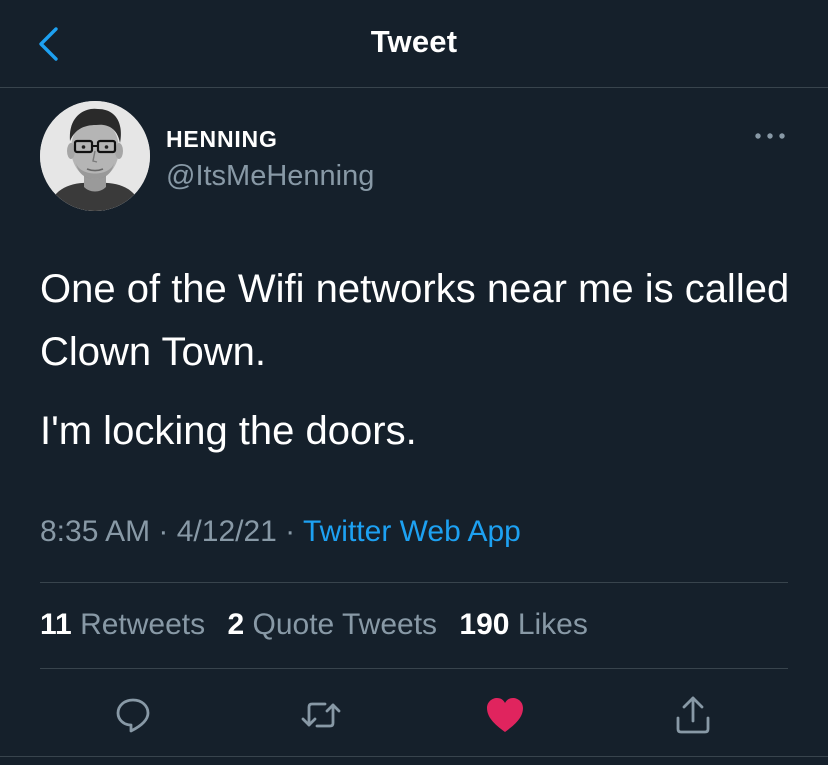 The height and width of the screenshot is (765, 828). I want to click on page-title: Tweet, so click(414, 41).